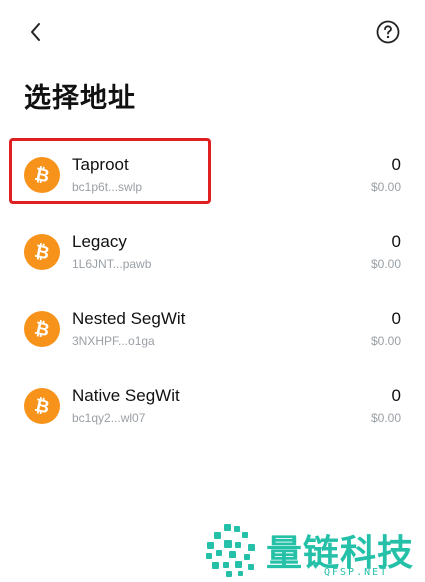 This screenshot has width=425, height=582. Describe the element at coordinates (311, 550) in the screenshot. I see `watermark: 量链科技 QFSP.NET` at that location.